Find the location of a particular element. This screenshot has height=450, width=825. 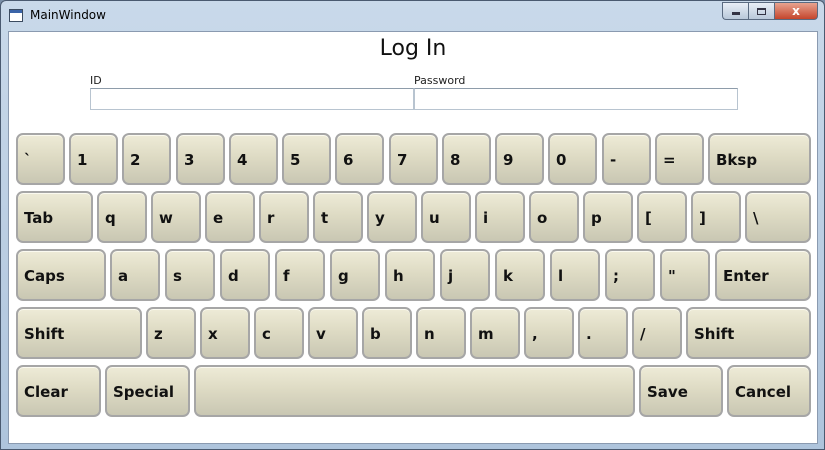

window-controls: x is located at coordinates (770, 11).